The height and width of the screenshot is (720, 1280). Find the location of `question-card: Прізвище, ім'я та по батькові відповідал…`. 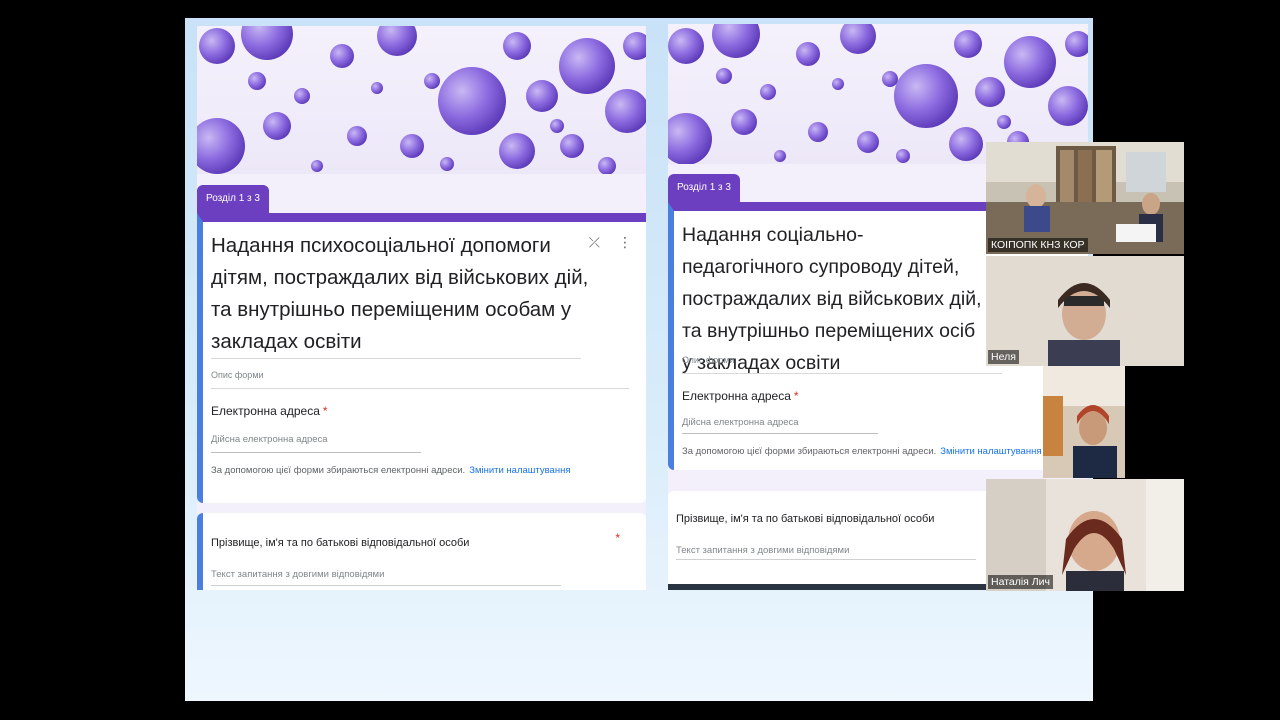

question-card: Прізвище, ім'я та по батькові відповідал… is located at coordinates (421, 551).